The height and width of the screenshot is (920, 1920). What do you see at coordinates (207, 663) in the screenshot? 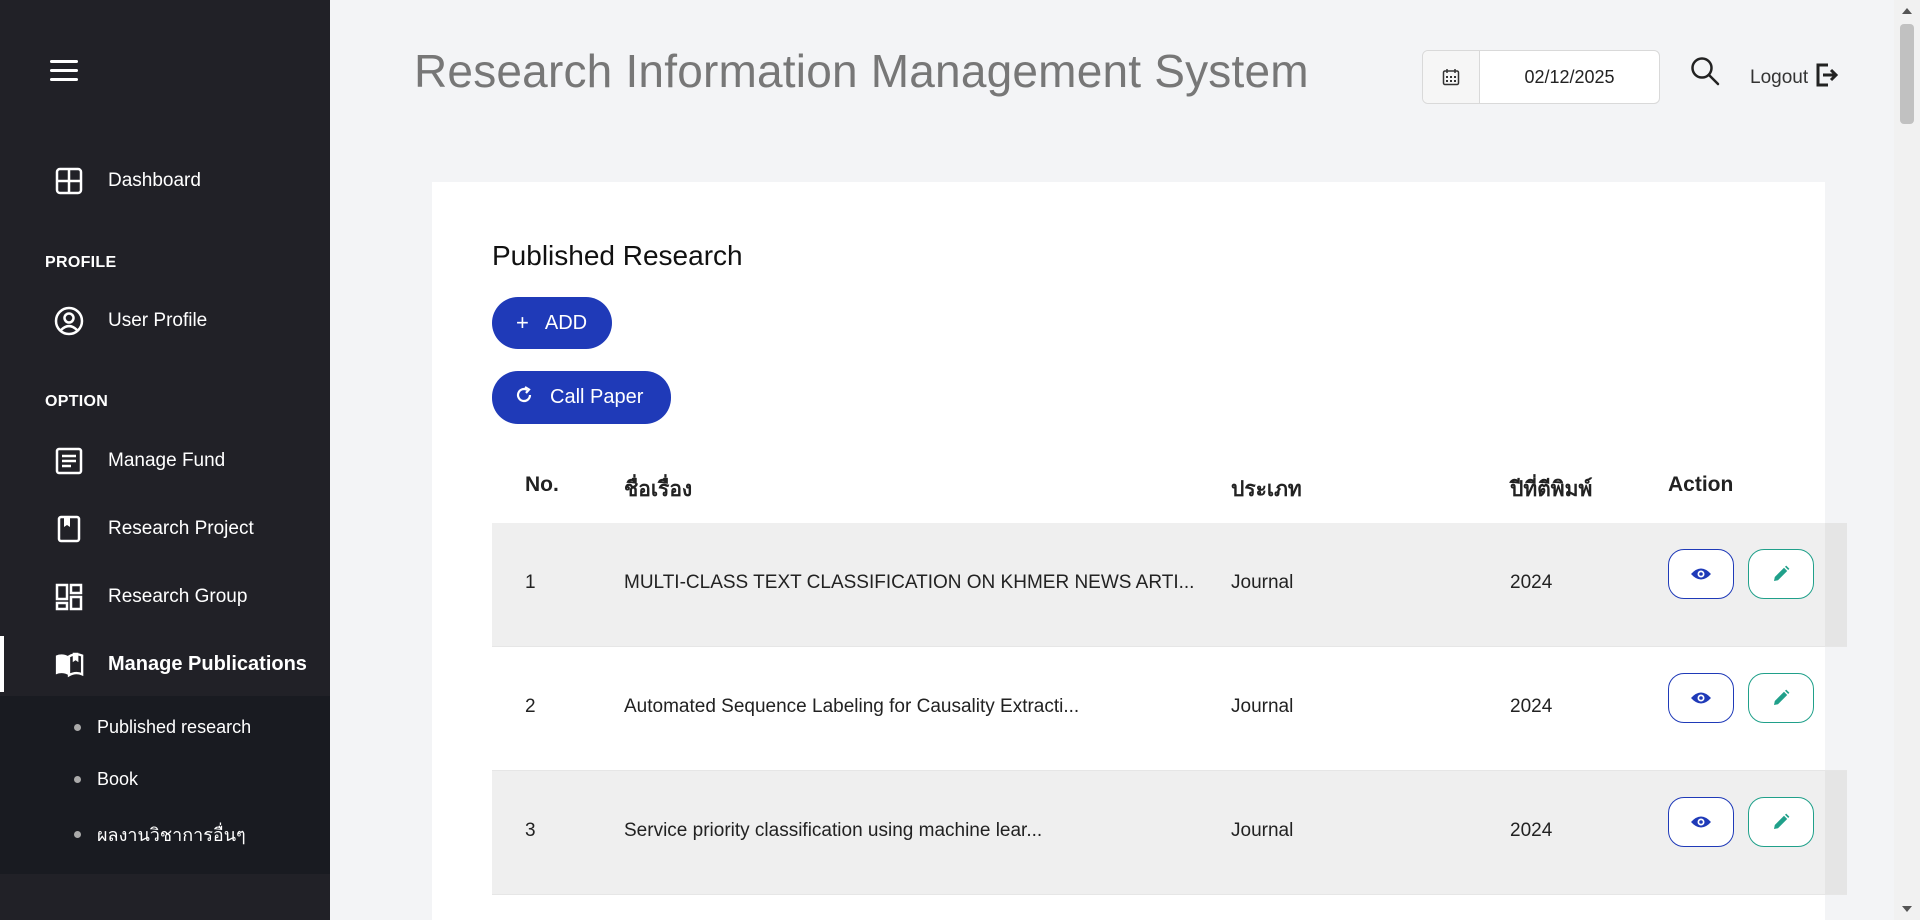
I see `sidebar-item-label: Manage Publications` at bounding box center [207, 663].